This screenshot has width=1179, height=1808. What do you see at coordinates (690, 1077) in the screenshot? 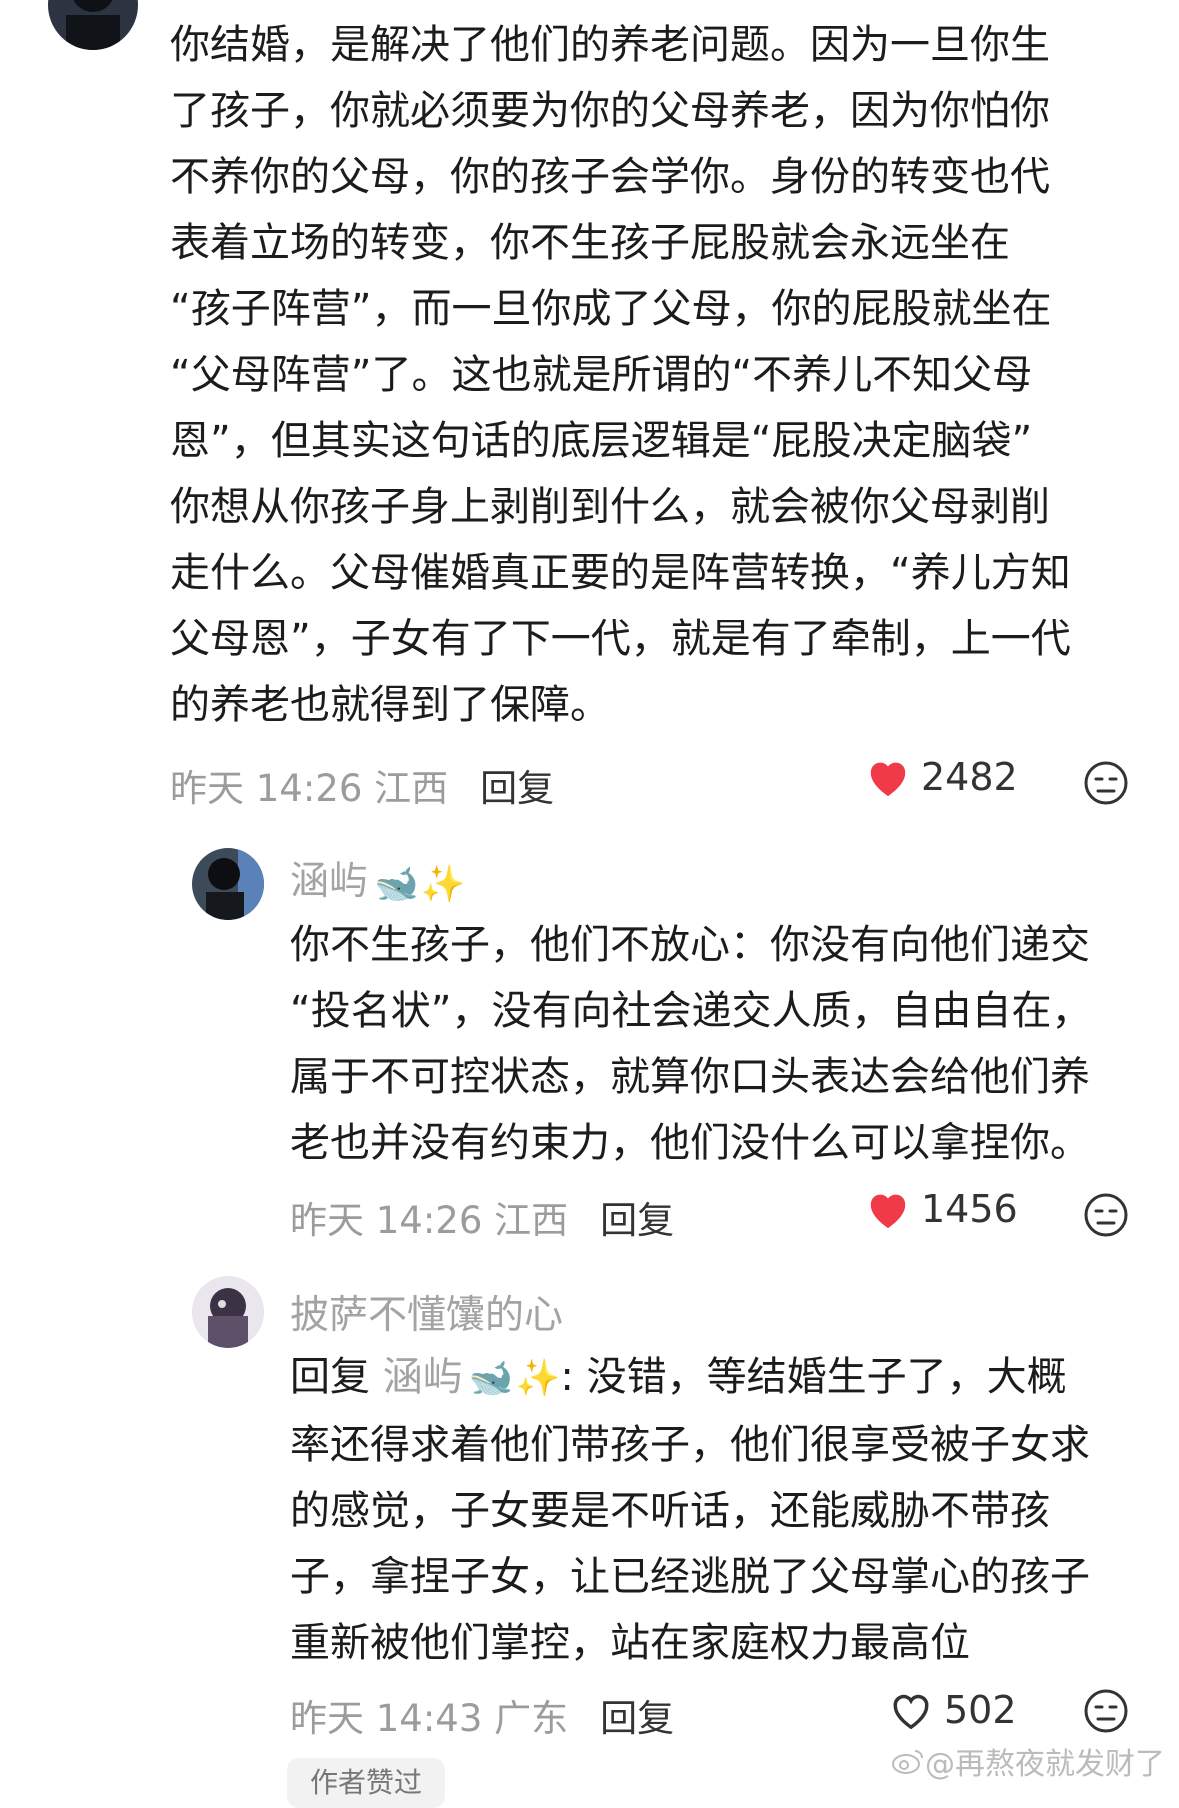
I see `comment-line: 属于不可控状态，就算你口头表达会给他们养` at bounding box center [690, 1077].